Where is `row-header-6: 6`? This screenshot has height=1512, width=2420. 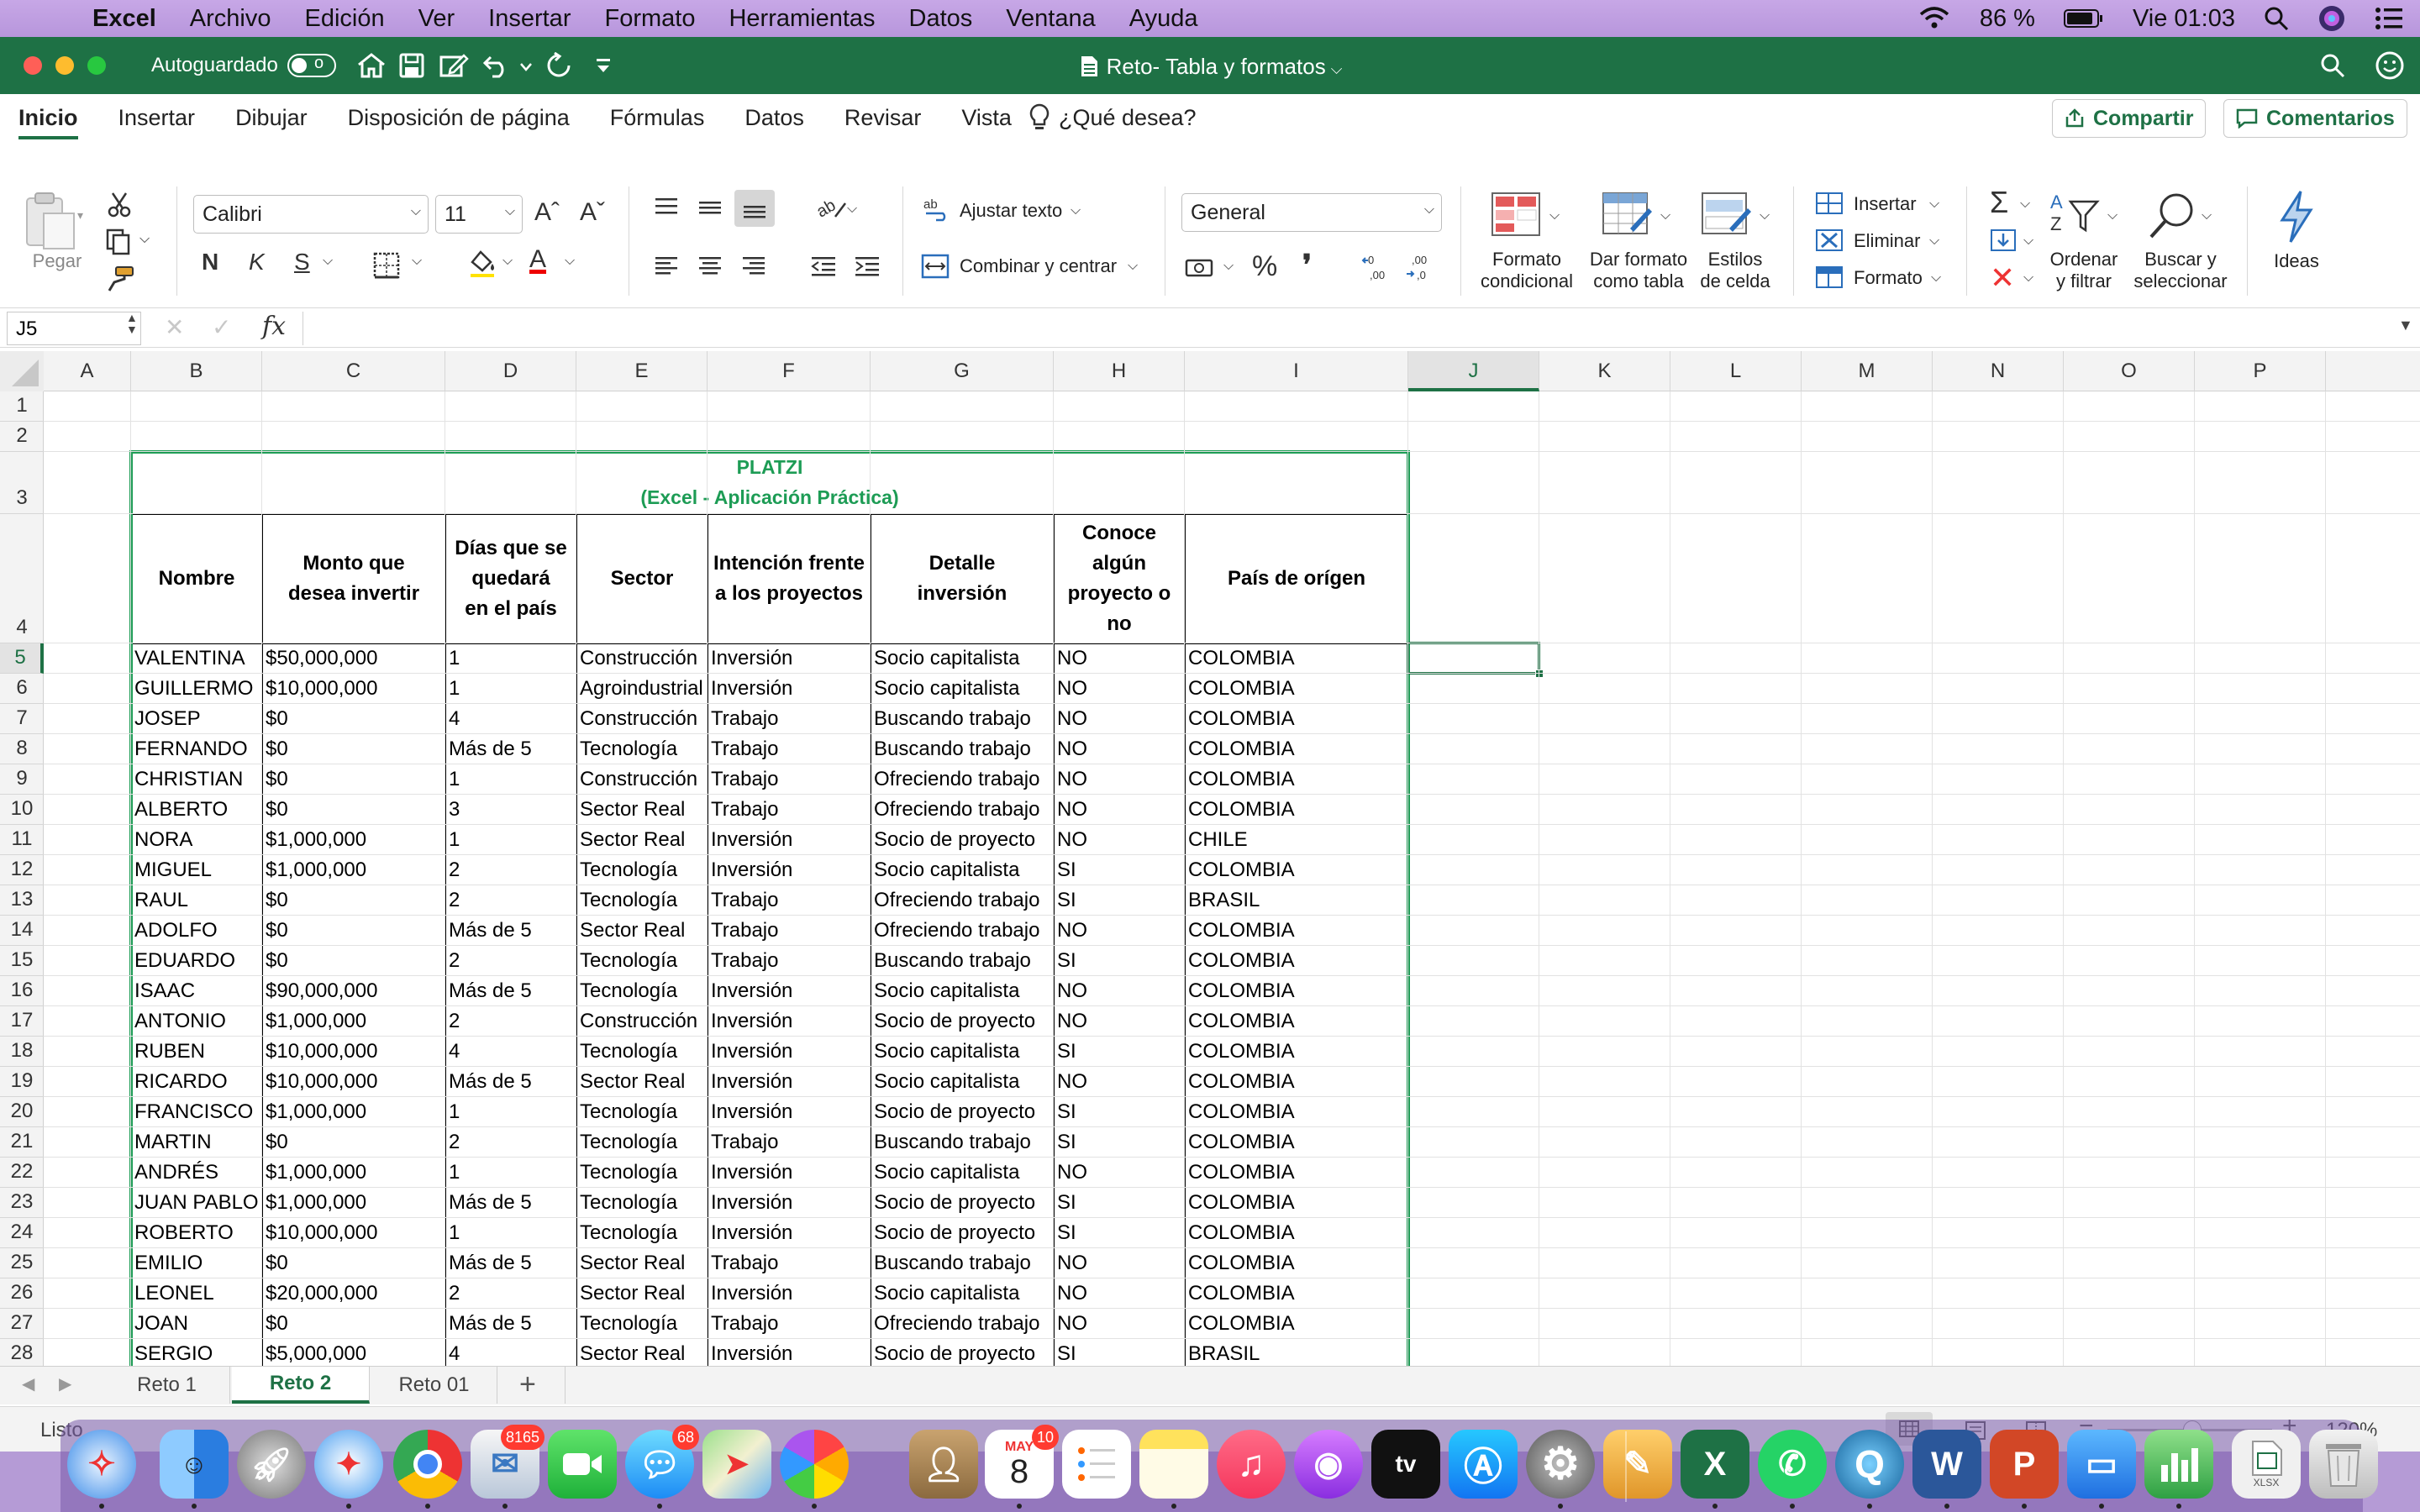
row-header-6: 6 is located at coordinates (22, 689).